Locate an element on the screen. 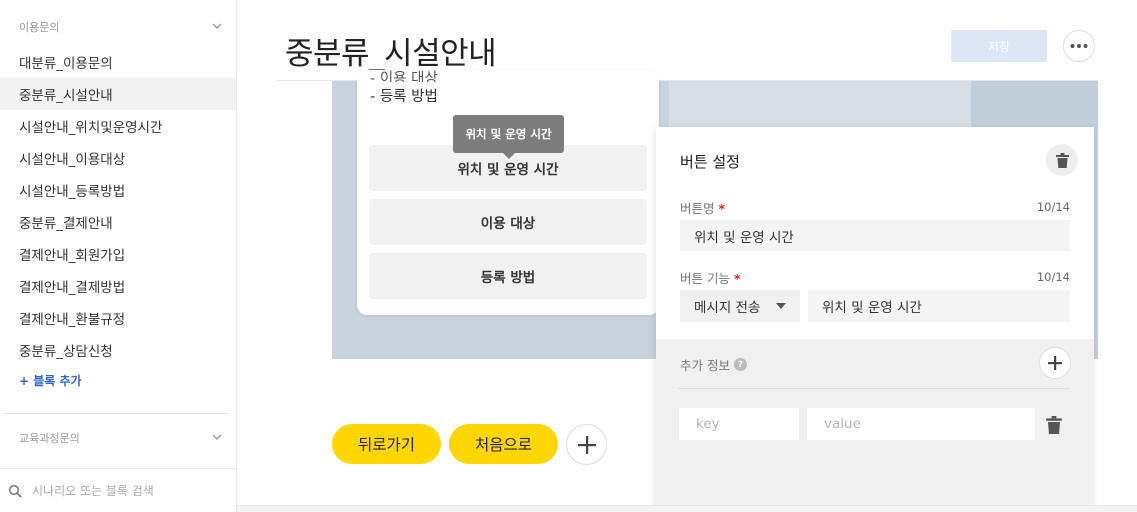  function-select-value: 메시지 전송 is located at coordinates (727, 308).